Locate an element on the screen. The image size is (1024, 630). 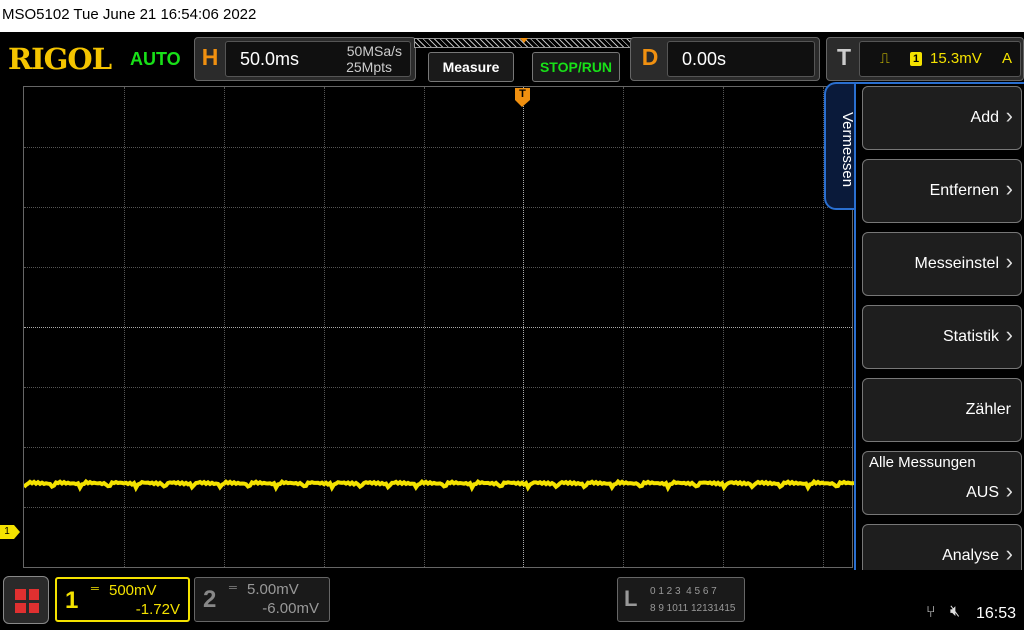
trigger-marker-icon: T is located at coordinates (522, 98).